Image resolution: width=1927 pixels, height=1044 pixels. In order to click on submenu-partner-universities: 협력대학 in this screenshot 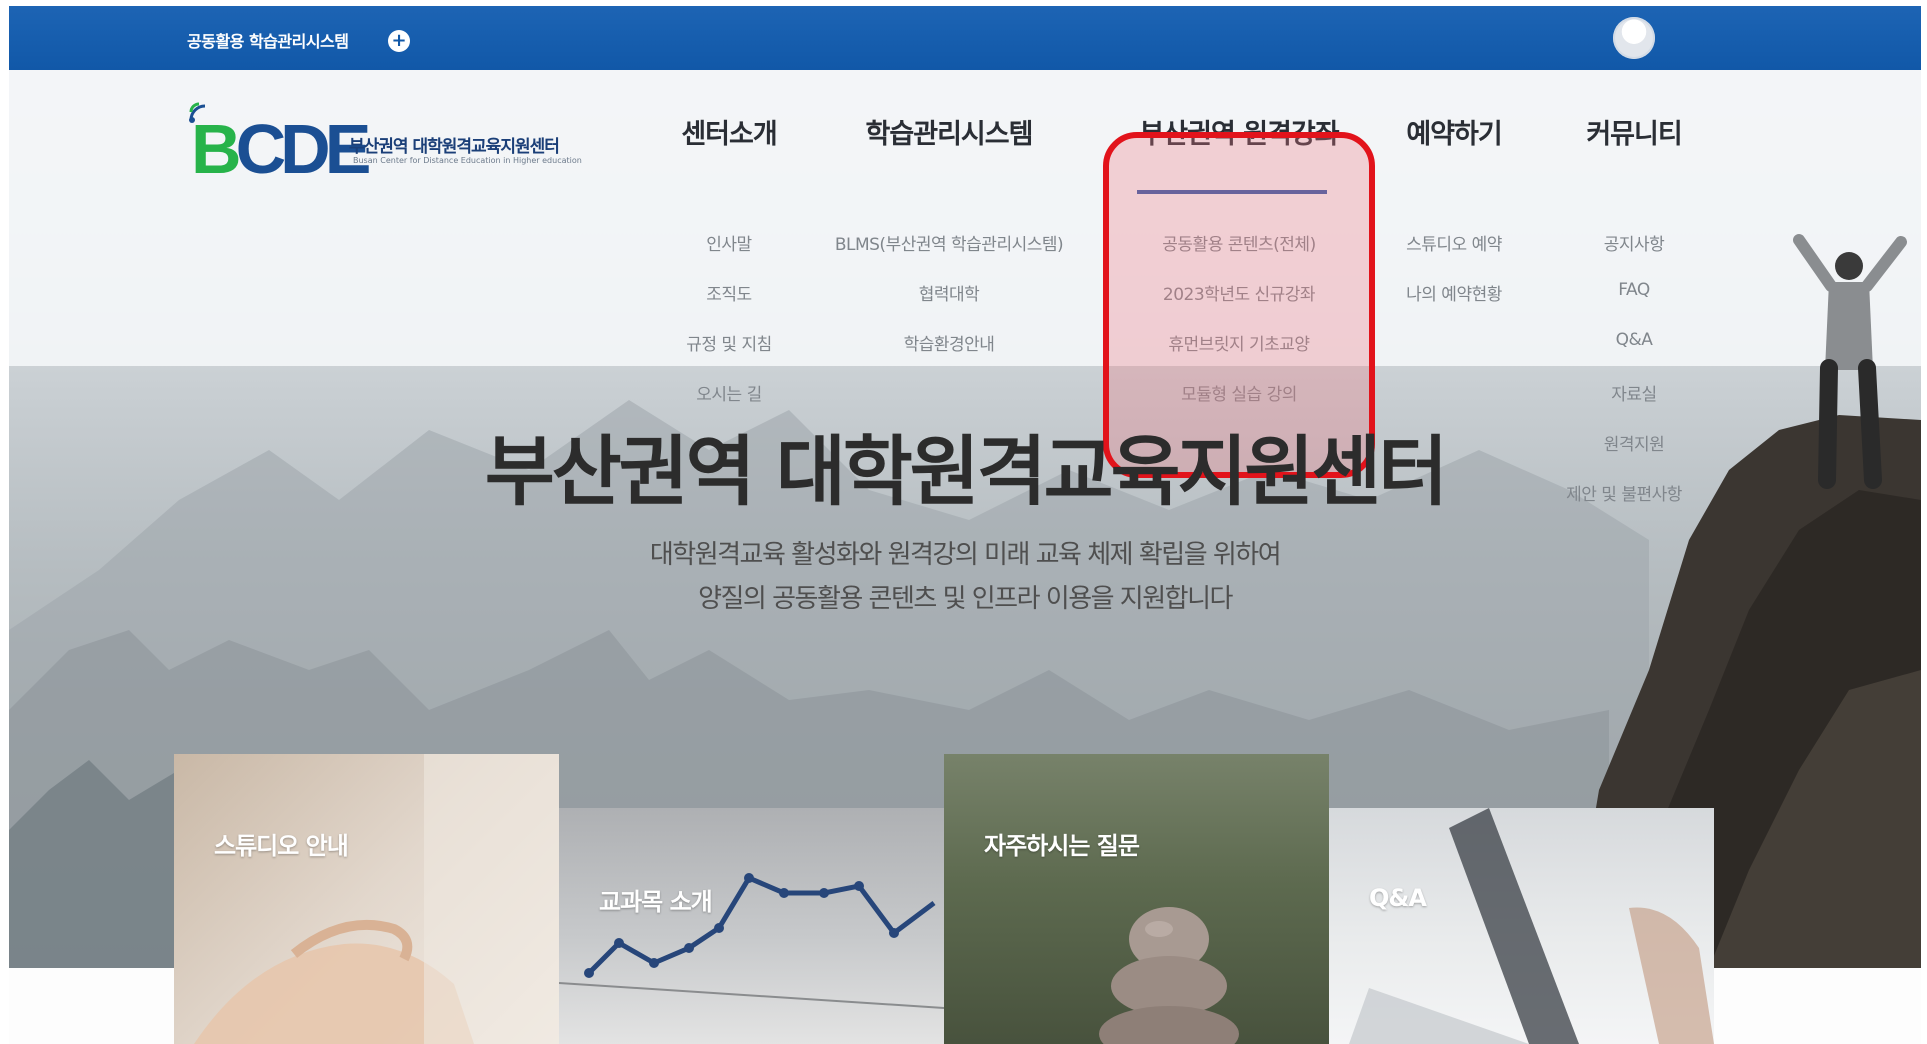, I will do `click(949, 292)`.